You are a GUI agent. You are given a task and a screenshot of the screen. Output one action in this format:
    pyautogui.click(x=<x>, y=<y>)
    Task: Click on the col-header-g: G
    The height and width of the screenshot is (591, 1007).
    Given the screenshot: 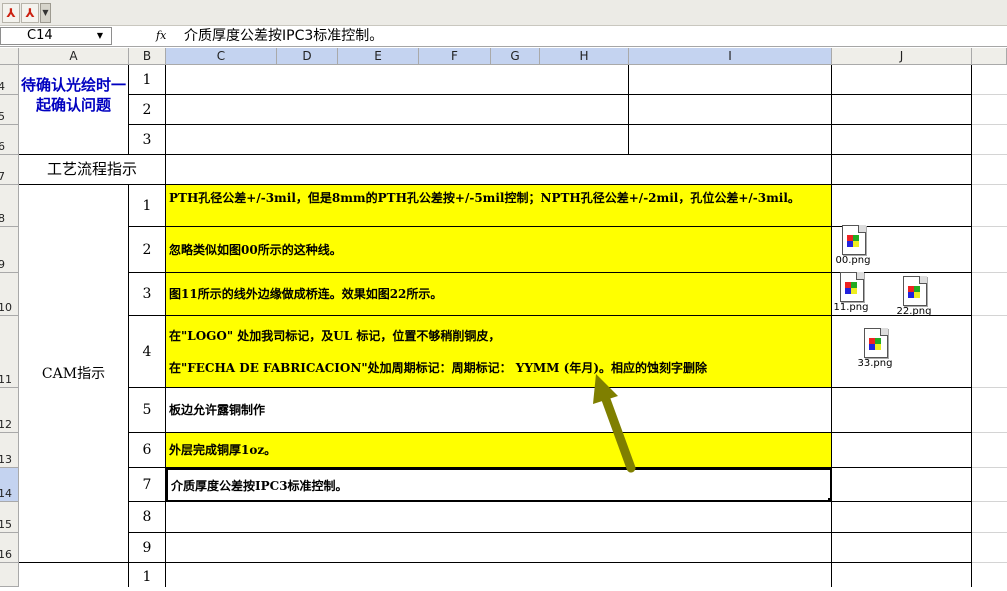 What is the action you would take?
    pyautogui.click(x=515, y=56)
    